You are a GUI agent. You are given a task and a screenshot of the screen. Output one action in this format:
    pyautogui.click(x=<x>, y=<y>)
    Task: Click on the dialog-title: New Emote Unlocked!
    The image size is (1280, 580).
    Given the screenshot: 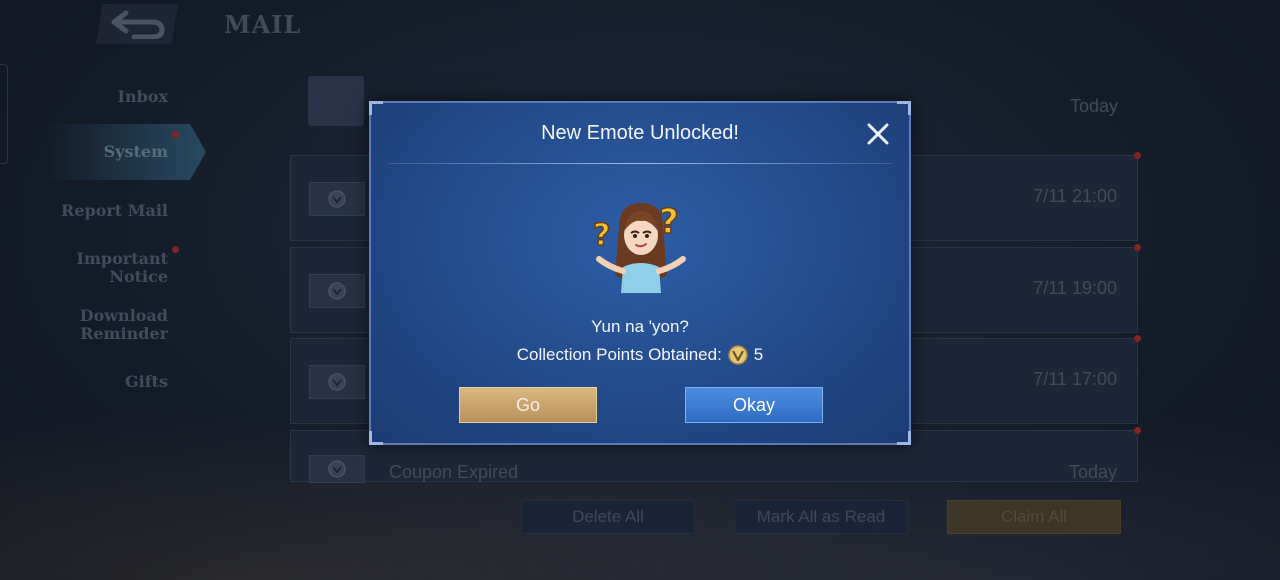 What is the action you would take?
    pyautogui.click(x=640, y=133)
    